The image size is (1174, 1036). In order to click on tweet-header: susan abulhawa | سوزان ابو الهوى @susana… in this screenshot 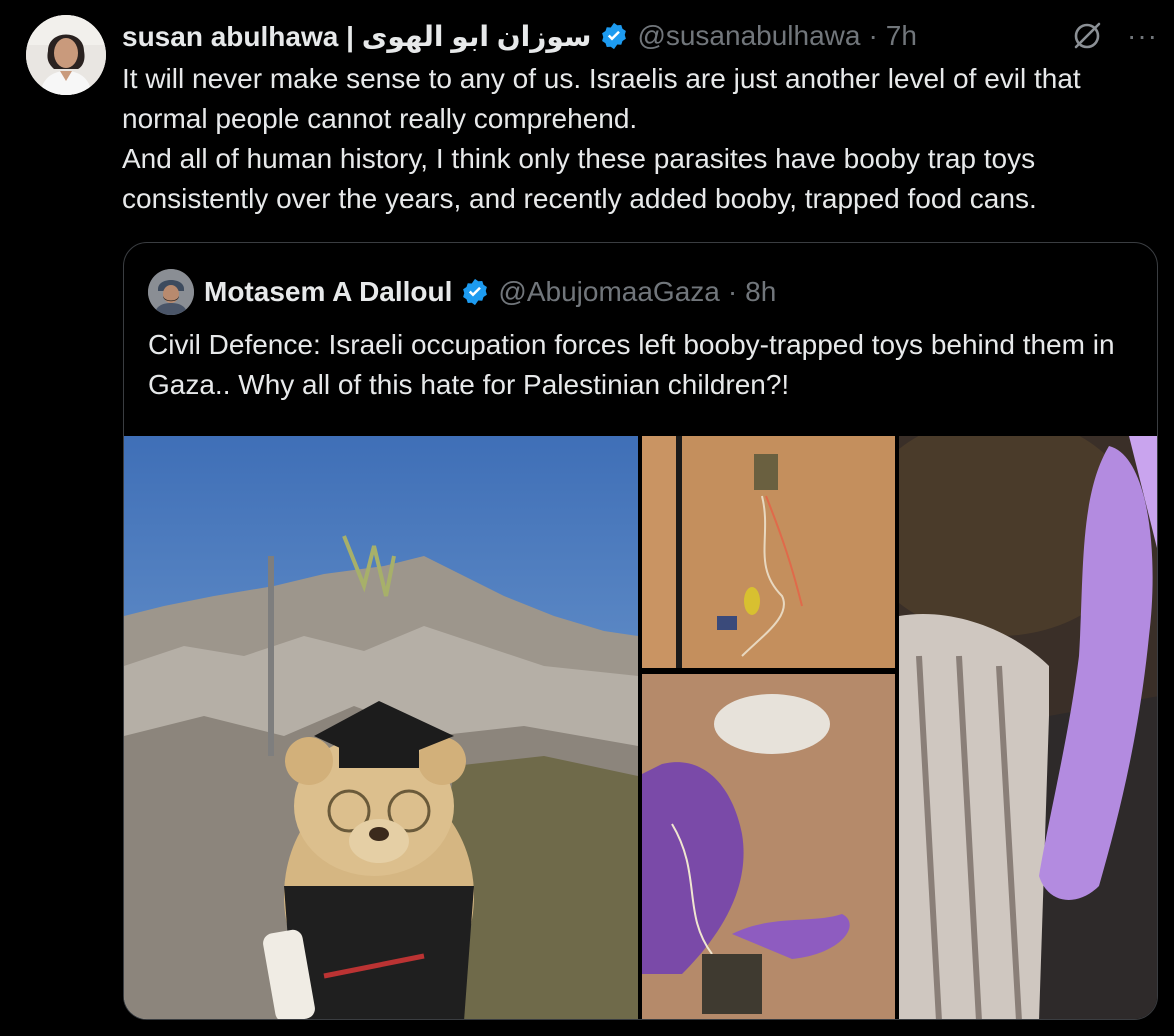, I will do `click(622, 36)`.